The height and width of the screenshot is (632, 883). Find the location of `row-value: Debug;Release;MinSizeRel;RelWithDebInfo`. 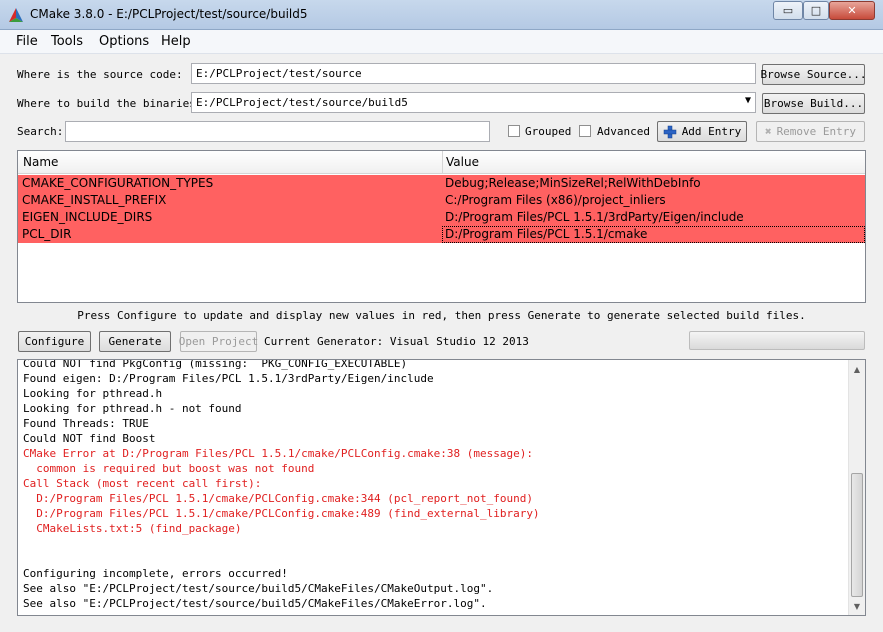

row-value: Debug;Release;MinSizeRel;RelWithDebInfo is located at coordinates (573, 183).